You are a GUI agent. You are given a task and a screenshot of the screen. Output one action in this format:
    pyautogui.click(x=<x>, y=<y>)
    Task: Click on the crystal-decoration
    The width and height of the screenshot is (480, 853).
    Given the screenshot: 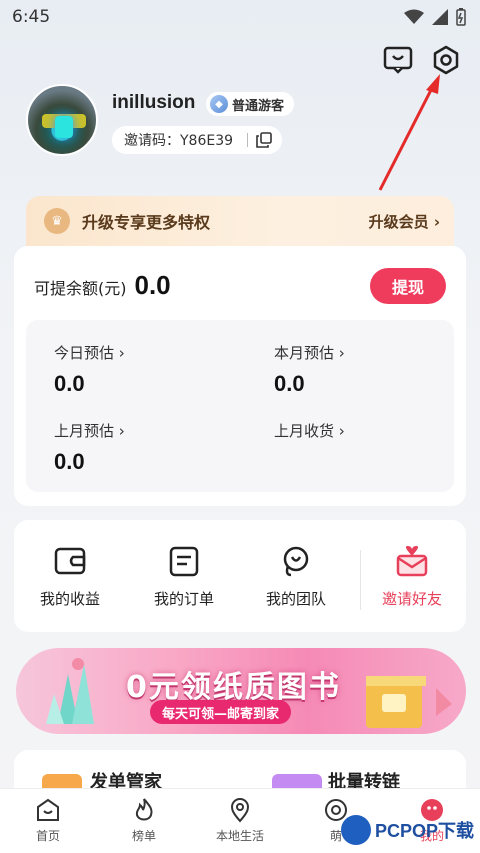 What is the action you would take?
    pyautogui.click(x=70, y=691)
    